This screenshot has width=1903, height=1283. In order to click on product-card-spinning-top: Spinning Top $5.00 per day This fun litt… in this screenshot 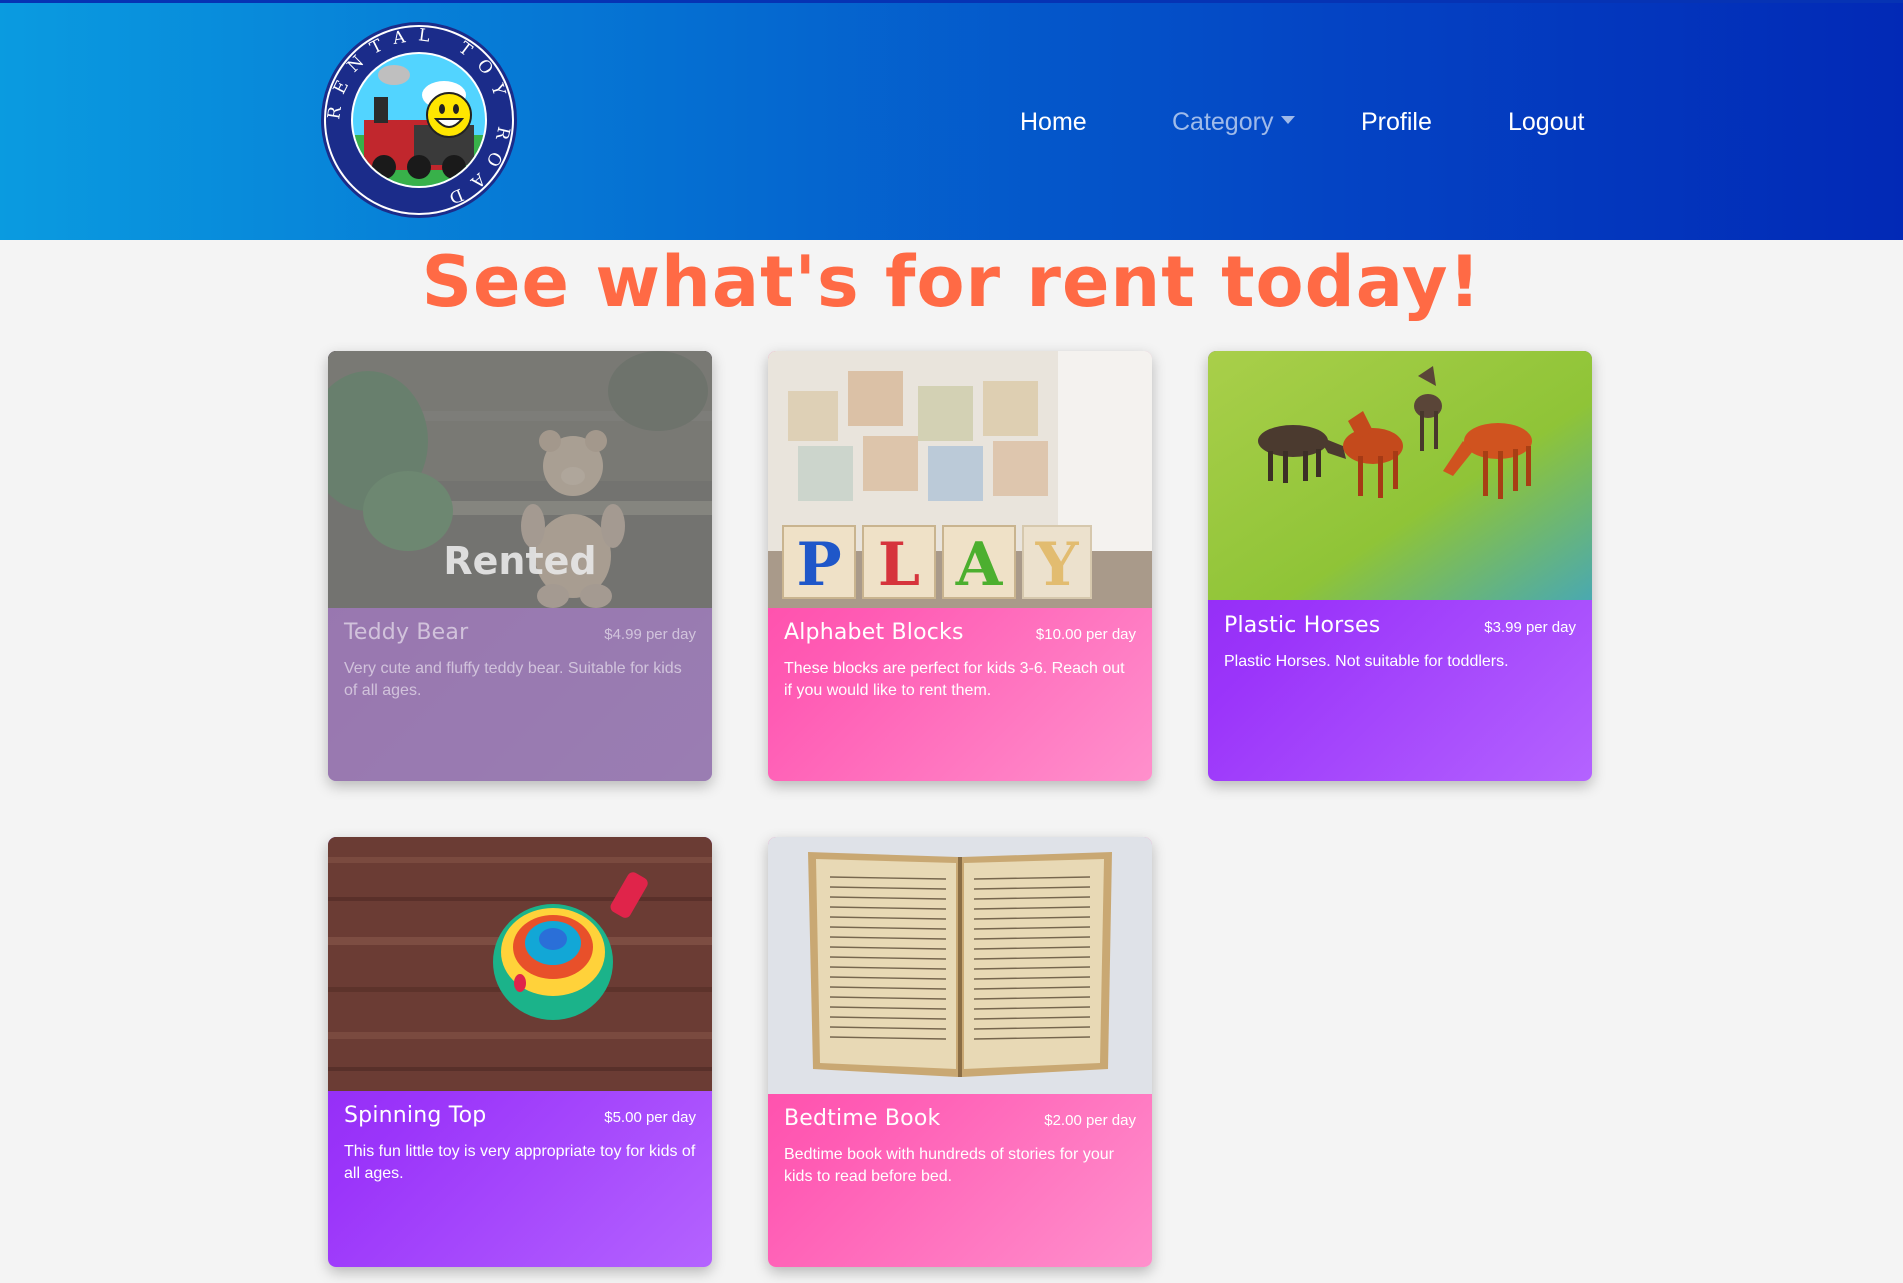, I will do `click(520, 1052)`.